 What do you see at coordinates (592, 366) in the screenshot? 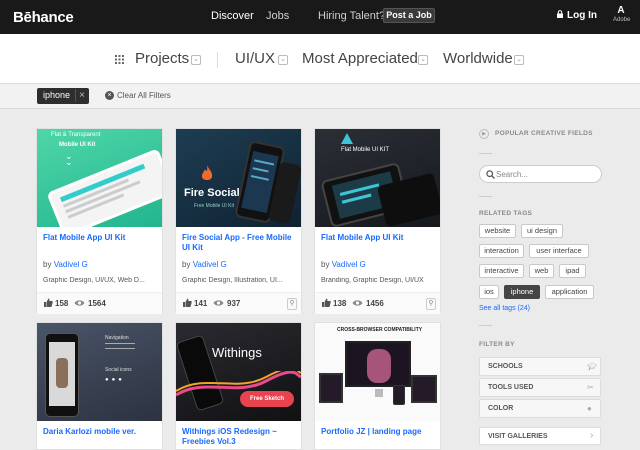
I see `graduation-cap-icon: 🎓︎` at bounding box center [592, 366].